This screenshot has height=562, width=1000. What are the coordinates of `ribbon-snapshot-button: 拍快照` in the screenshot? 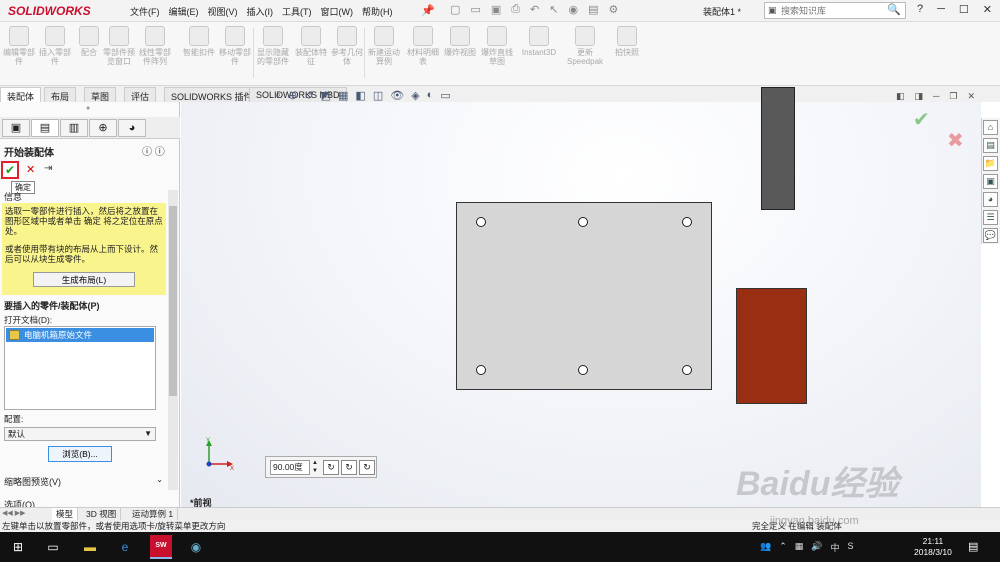 It's located at (627, 41).